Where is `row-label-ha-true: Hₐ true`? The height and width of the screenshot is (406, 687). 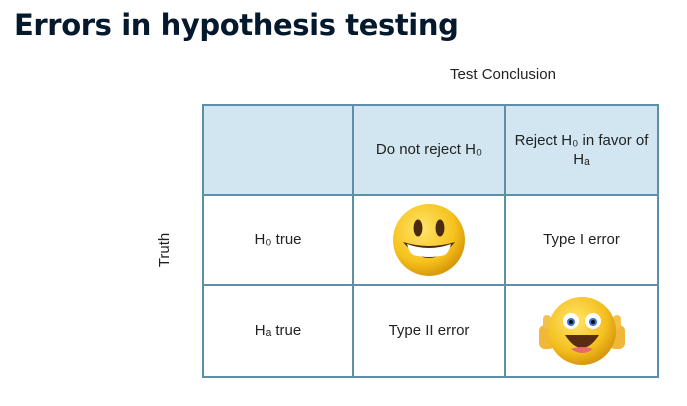 row-label-ha-true: Hₐ true is located at coordinates (279, 331).